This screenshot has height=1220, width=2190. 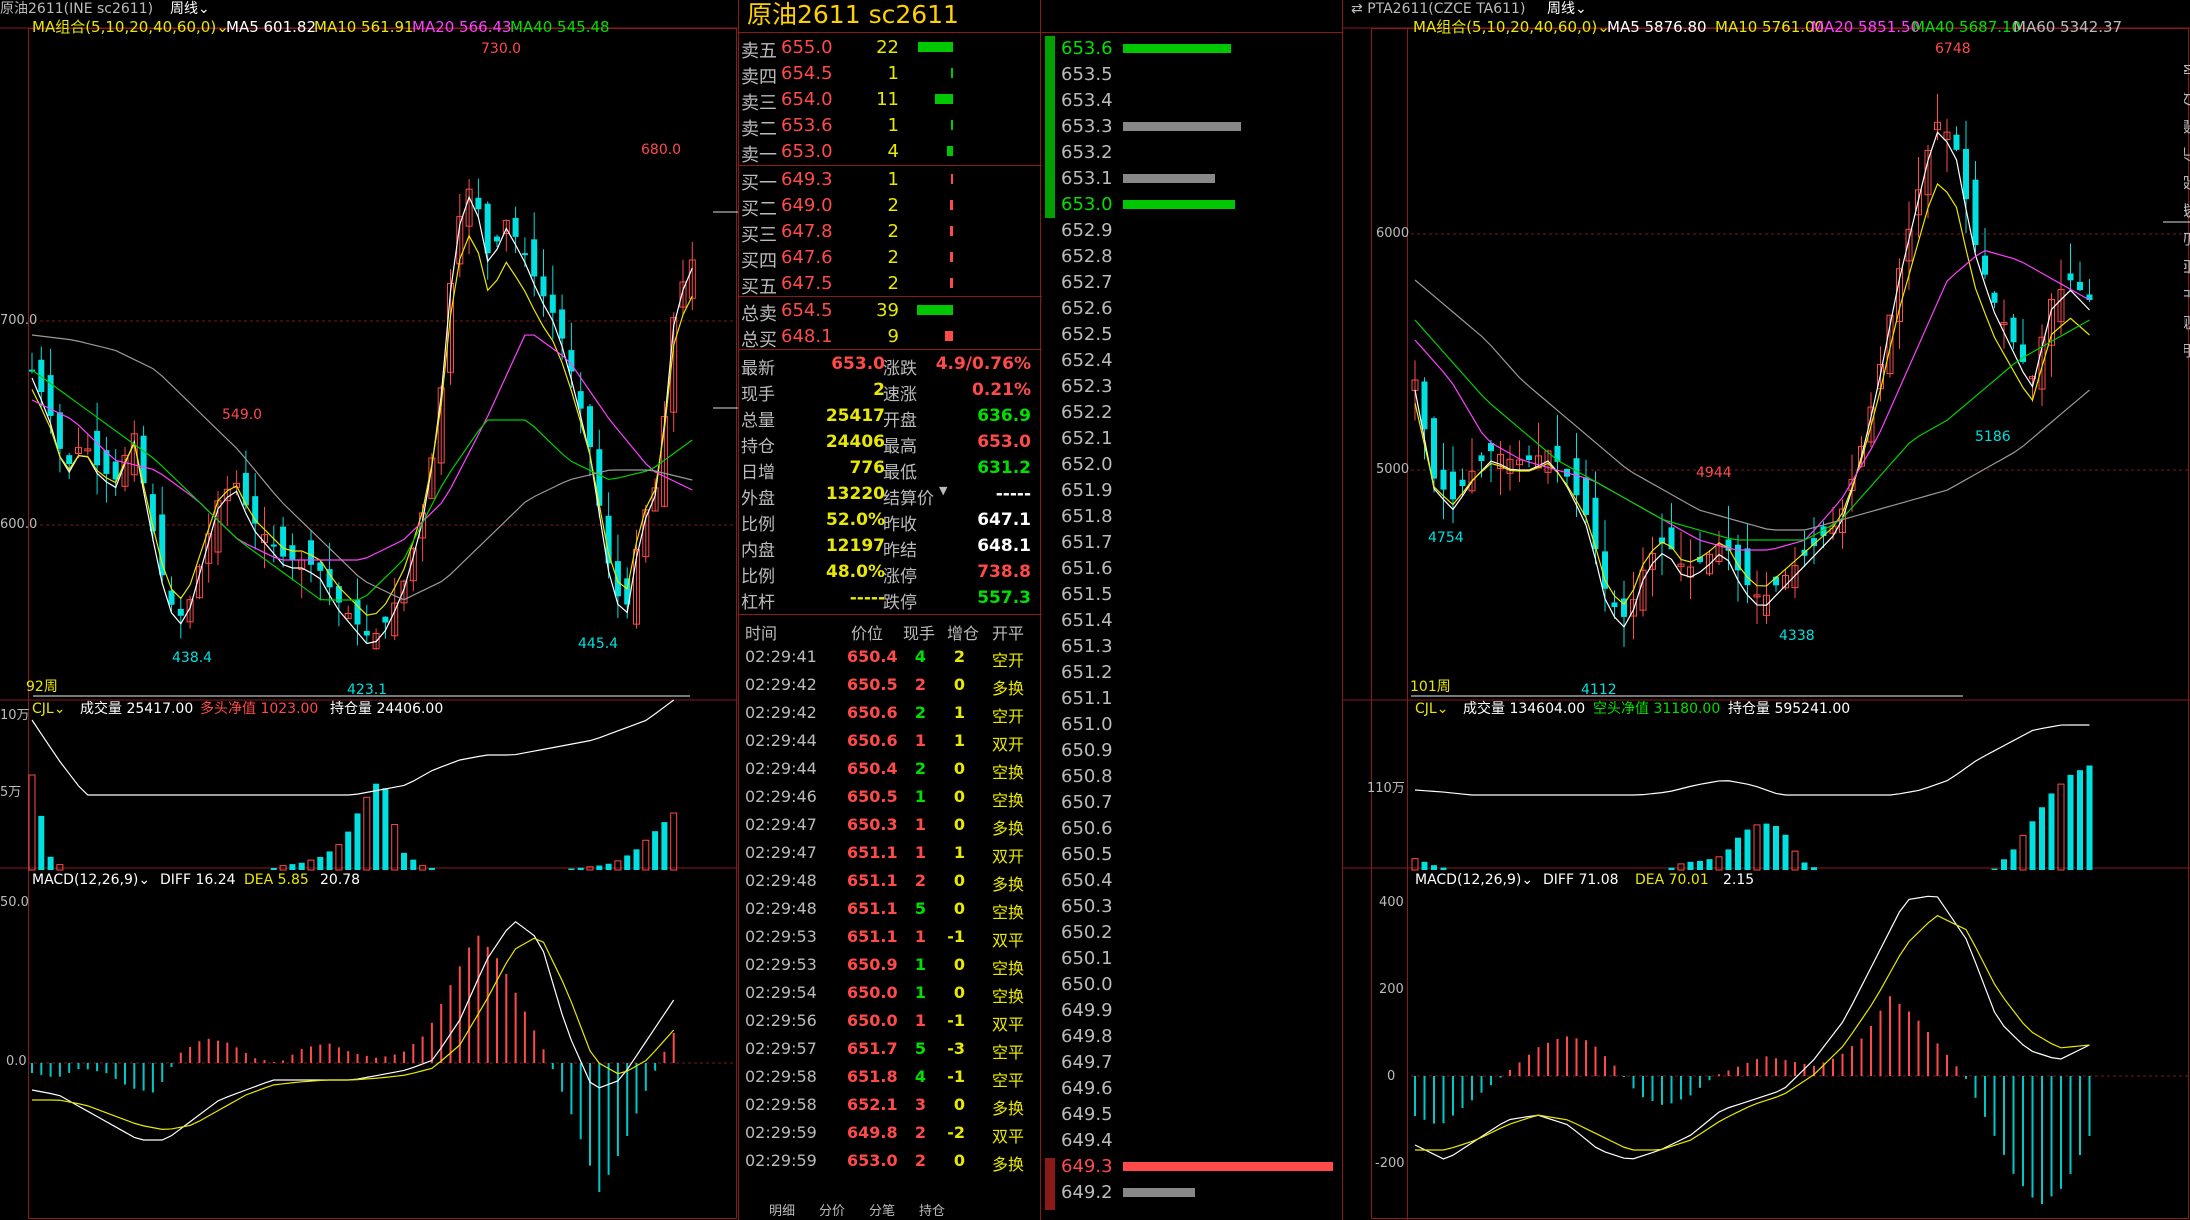 I want to click on tick-header: 时间 价位 现手 增仓 开平, so click(x=890, y=629).